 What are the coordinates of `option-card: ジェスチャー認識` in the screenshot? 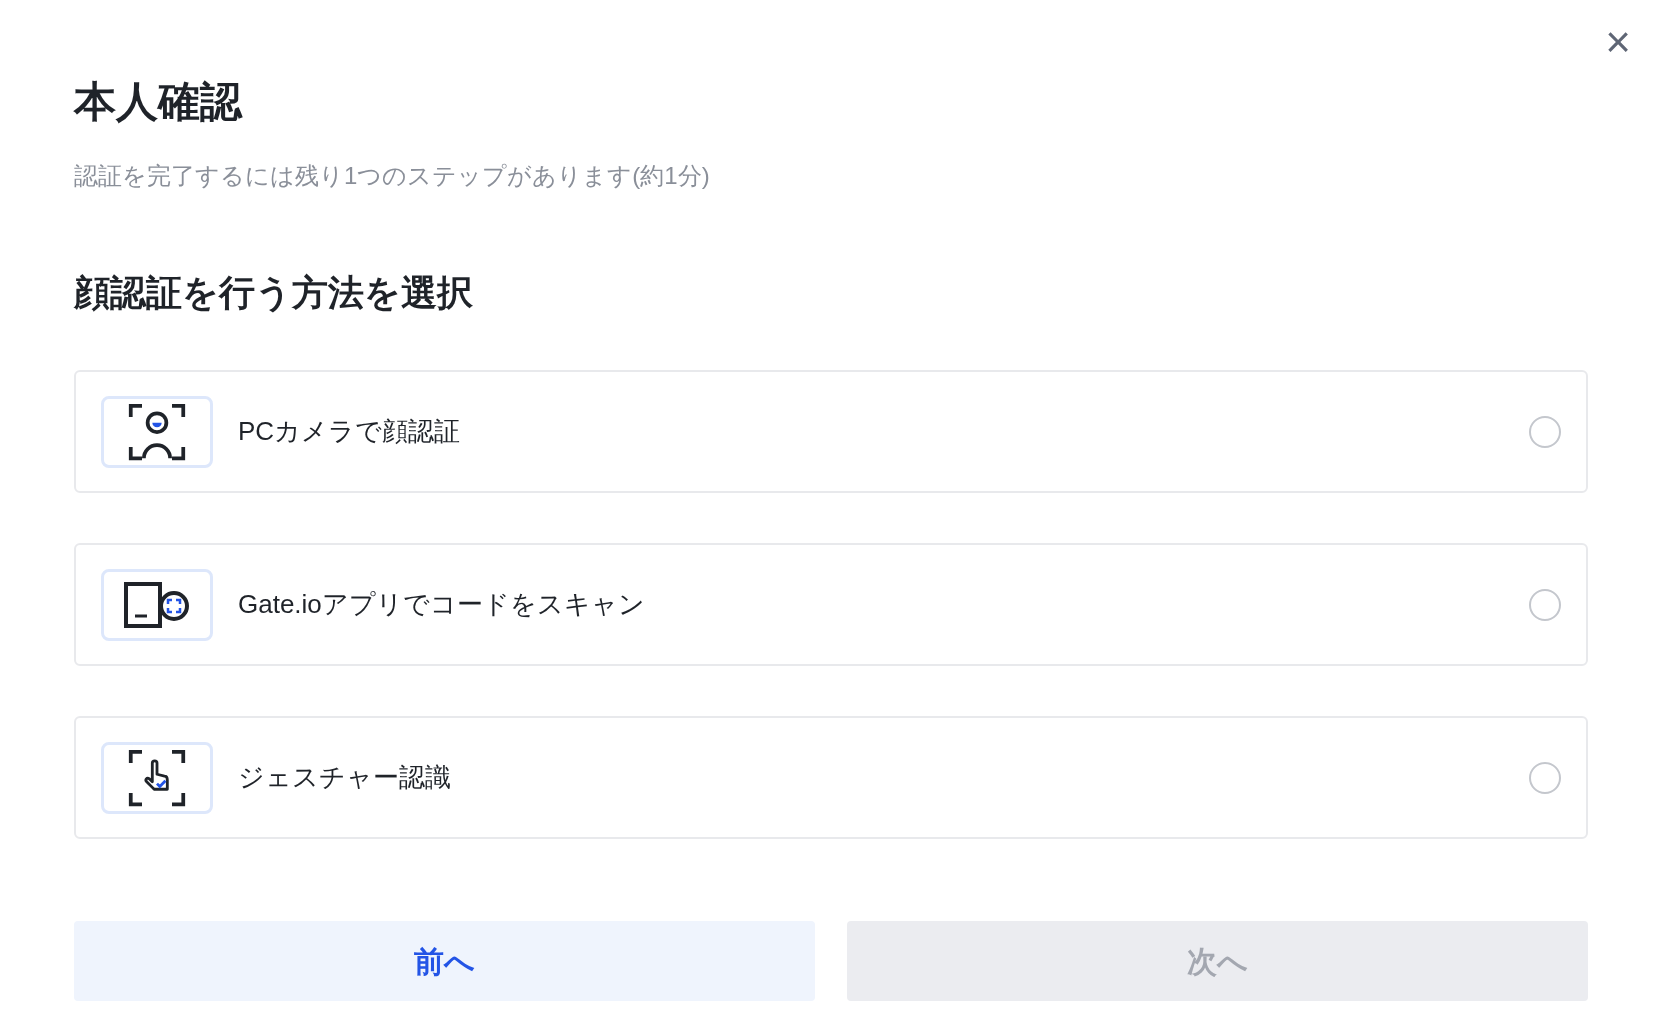 It's located at (831, 777).